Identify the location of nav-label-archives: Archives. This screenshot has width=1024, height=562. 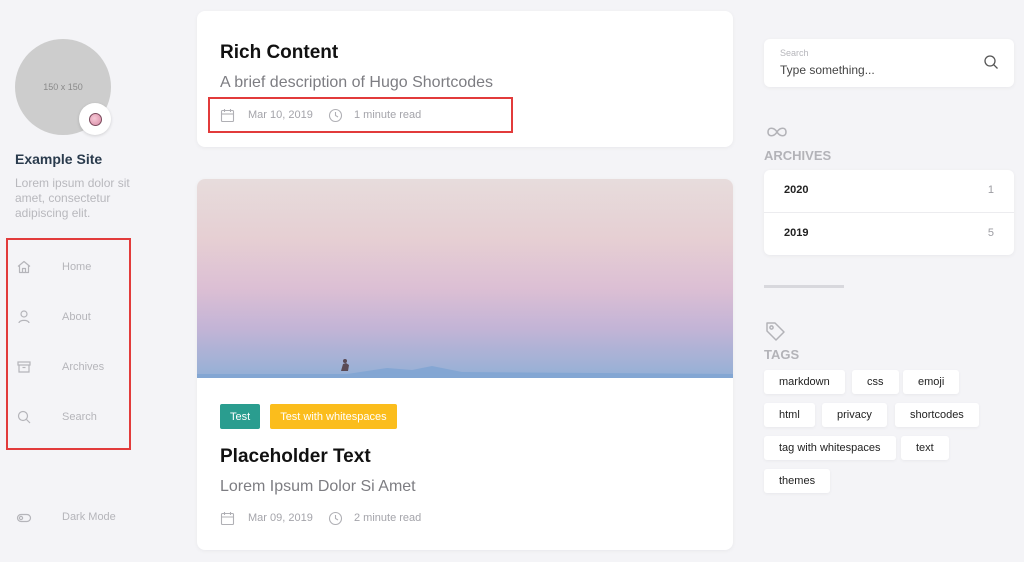
(83, 367).